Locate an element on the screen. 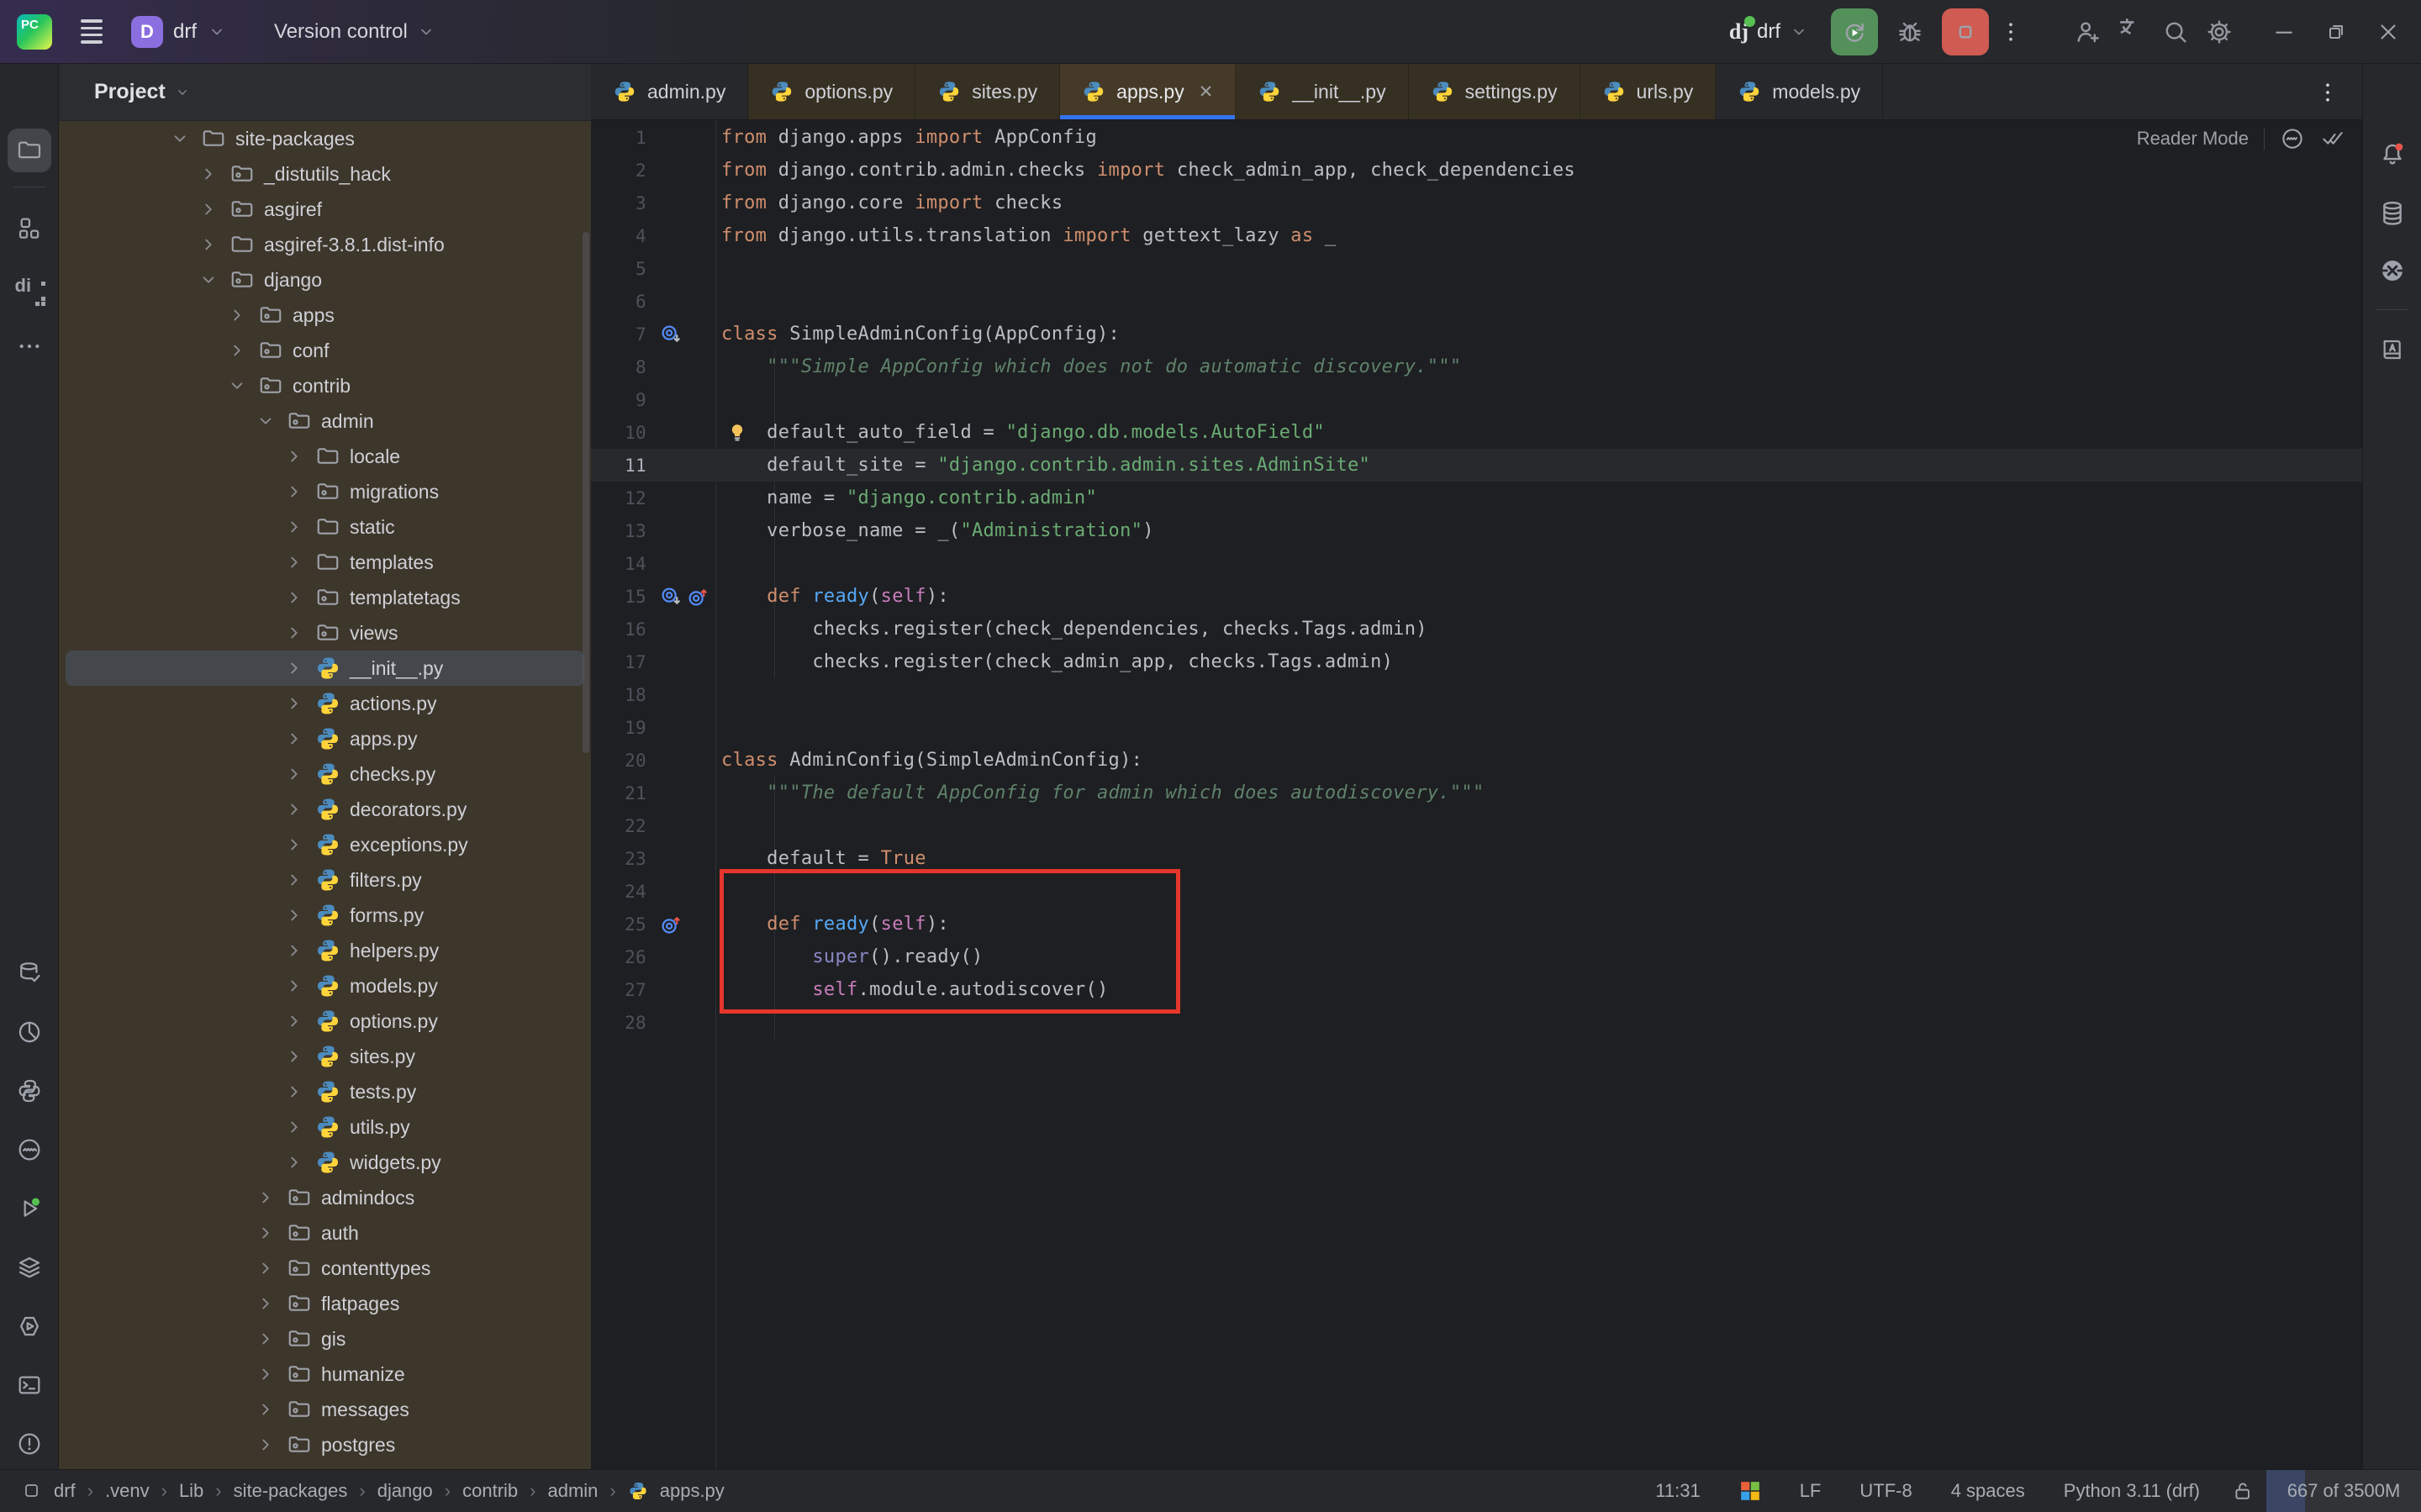 This screenshot has width=2421, height=1512. tree-item--distutils-hack: _distutils_hack is located at coordinates (325, 174).